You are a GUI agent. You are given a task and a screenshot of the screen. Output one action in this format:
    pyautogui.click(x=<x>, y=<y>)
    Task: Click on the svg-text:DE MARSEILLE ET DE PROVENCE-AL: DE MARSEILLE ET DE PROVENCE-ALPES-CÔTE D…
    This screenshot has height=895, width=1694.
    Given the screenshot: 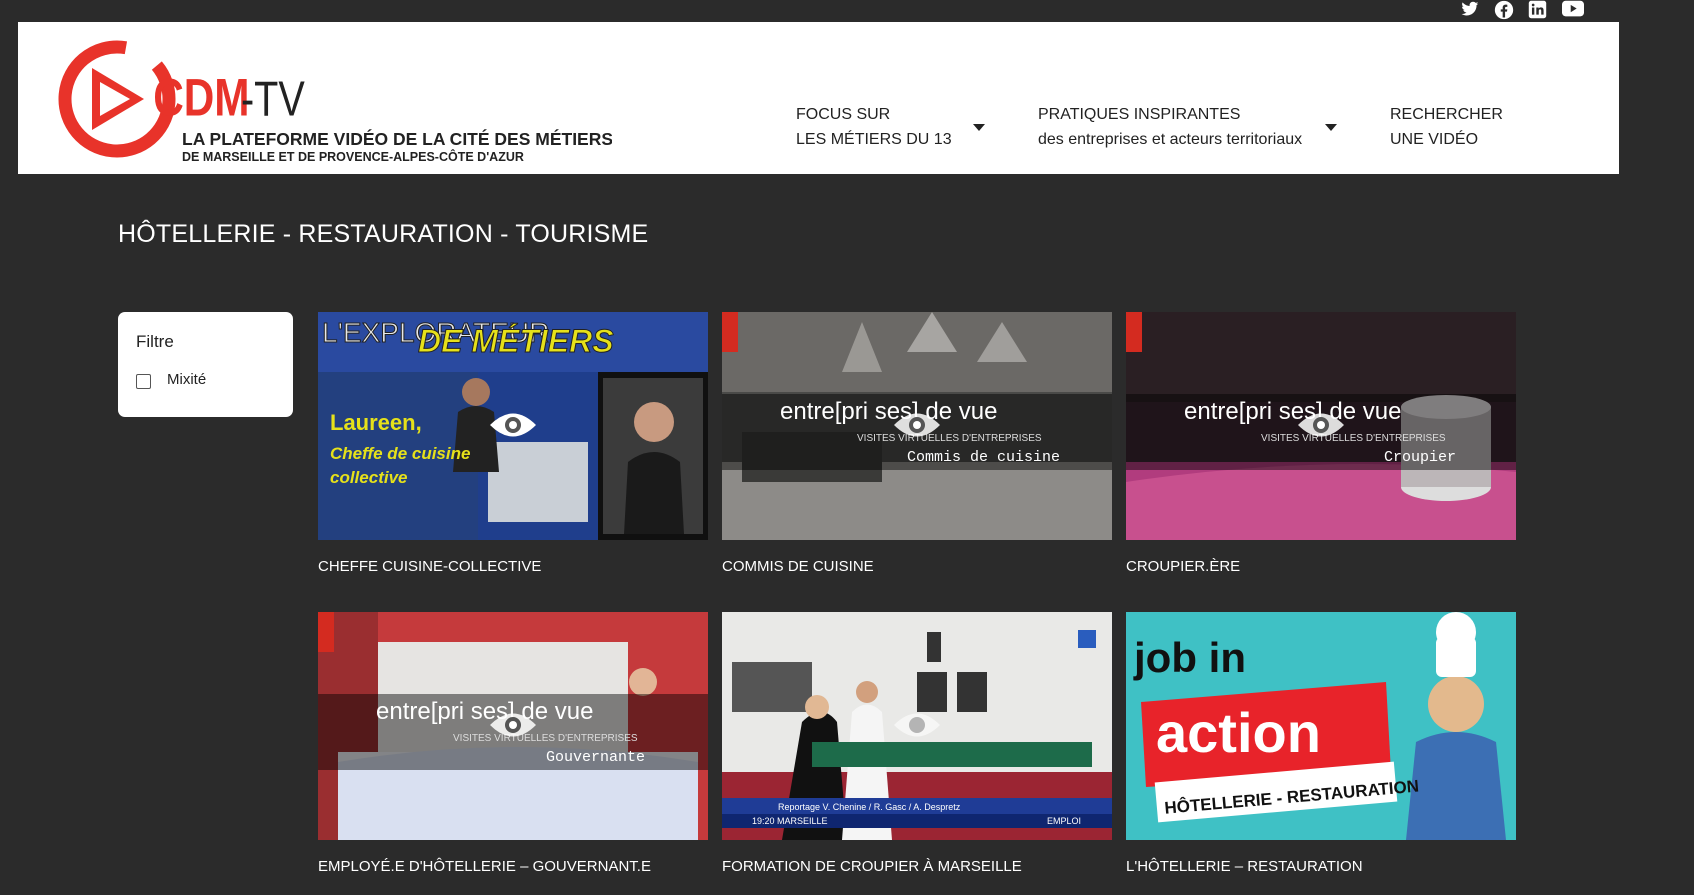 What is the action you would take?
    pyautogui.click(x=353, y=156)
    